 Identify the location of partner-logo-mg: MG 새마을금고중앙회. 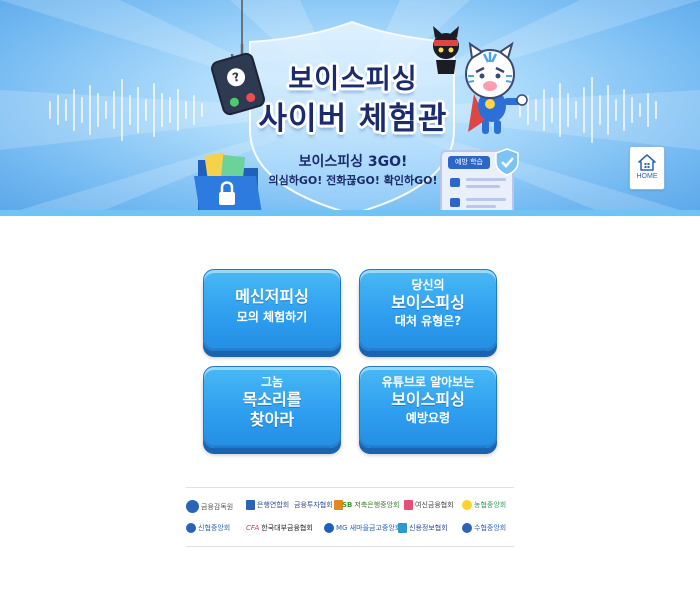
(362, 528).